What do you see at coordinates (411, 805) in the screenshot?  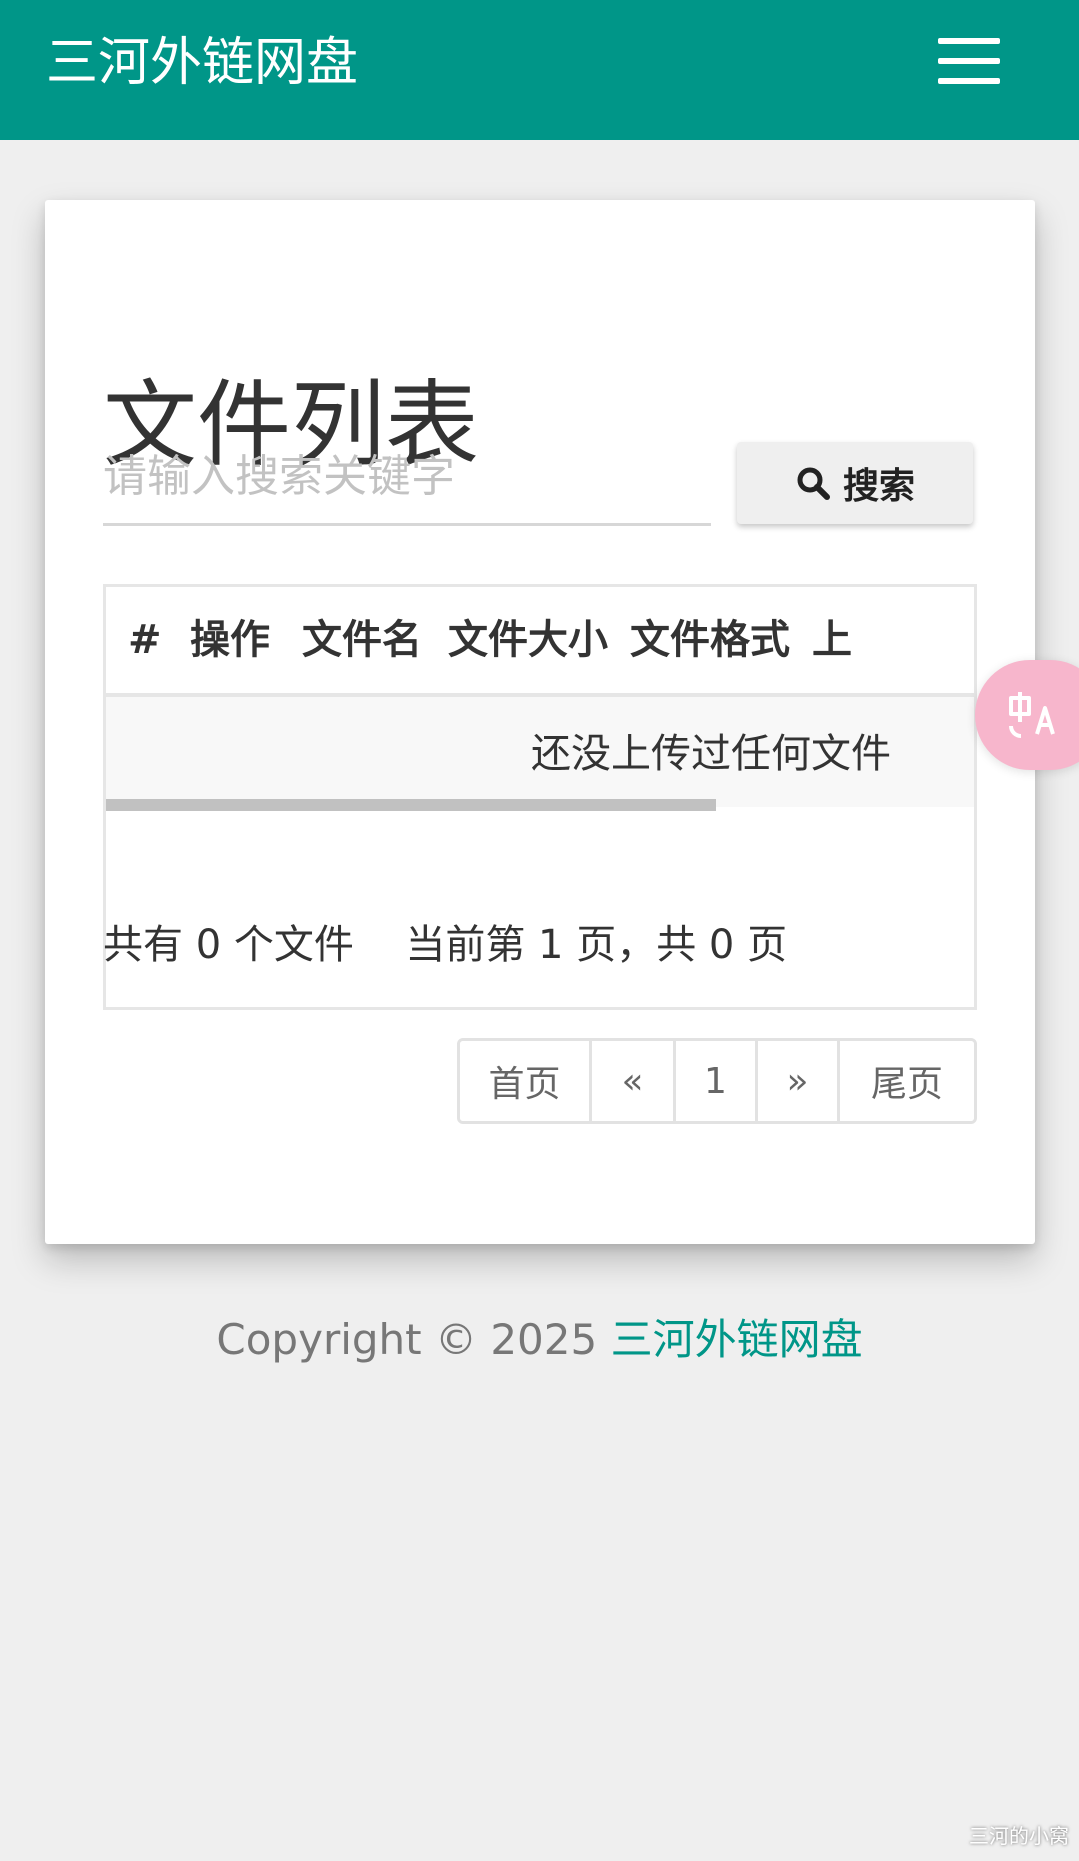 I see `horizontal-scrollbar` at bounding box center [411, 805].